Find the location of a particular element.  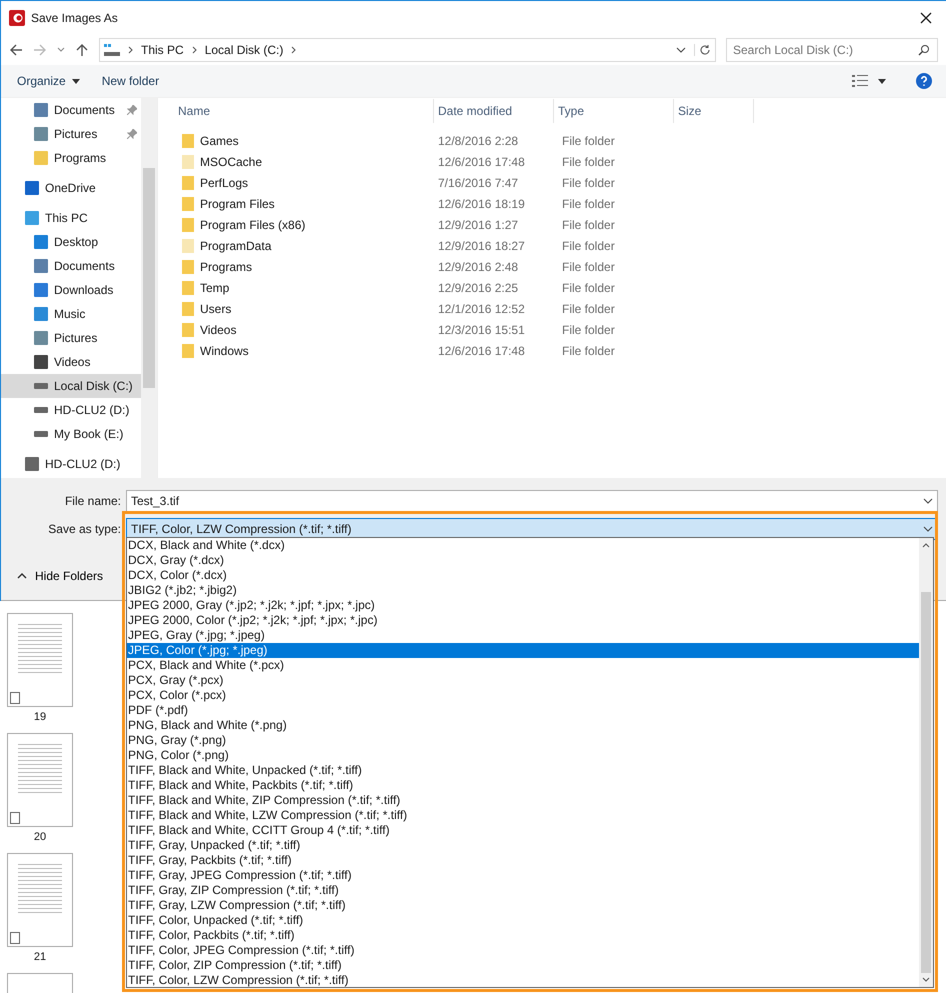

file-name: Games is located at coordinates (304, 141).